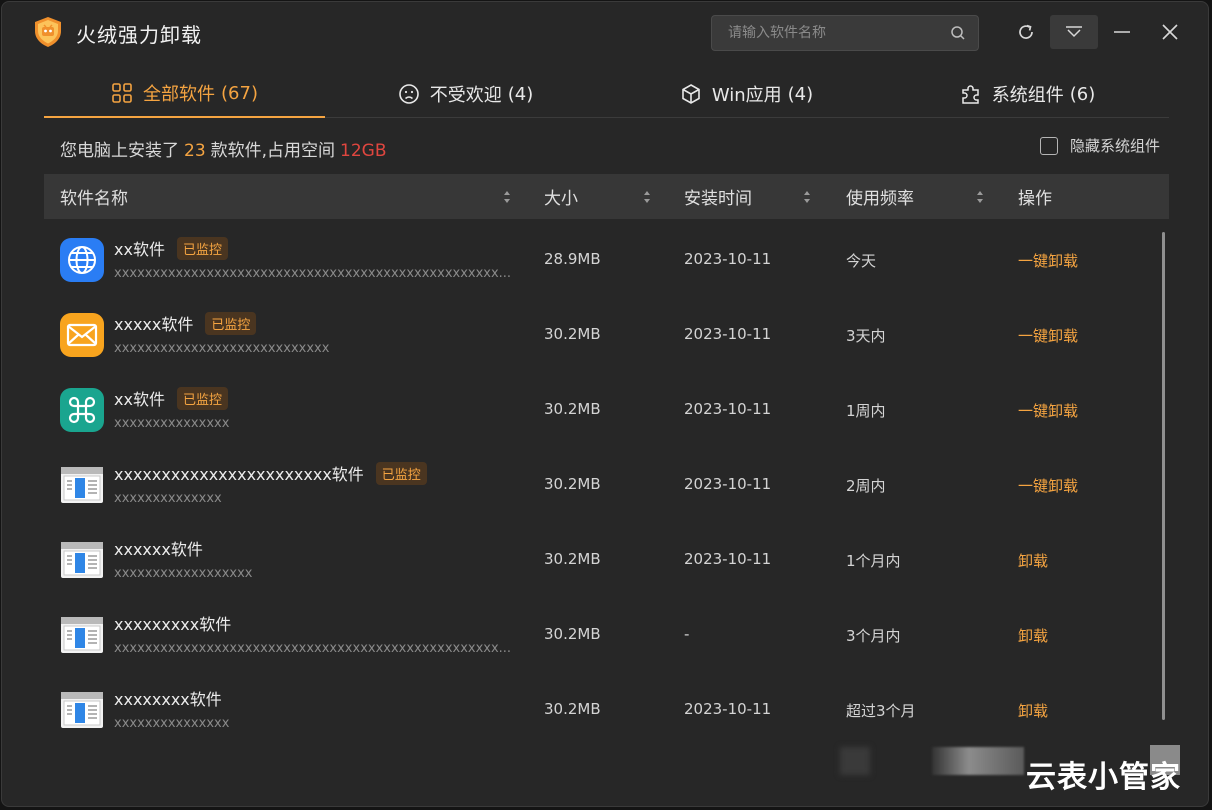 This screenshot has width=1212, height=810. I want to click on software-name-text: xxxxxxxxx软件, so click(173, 624).